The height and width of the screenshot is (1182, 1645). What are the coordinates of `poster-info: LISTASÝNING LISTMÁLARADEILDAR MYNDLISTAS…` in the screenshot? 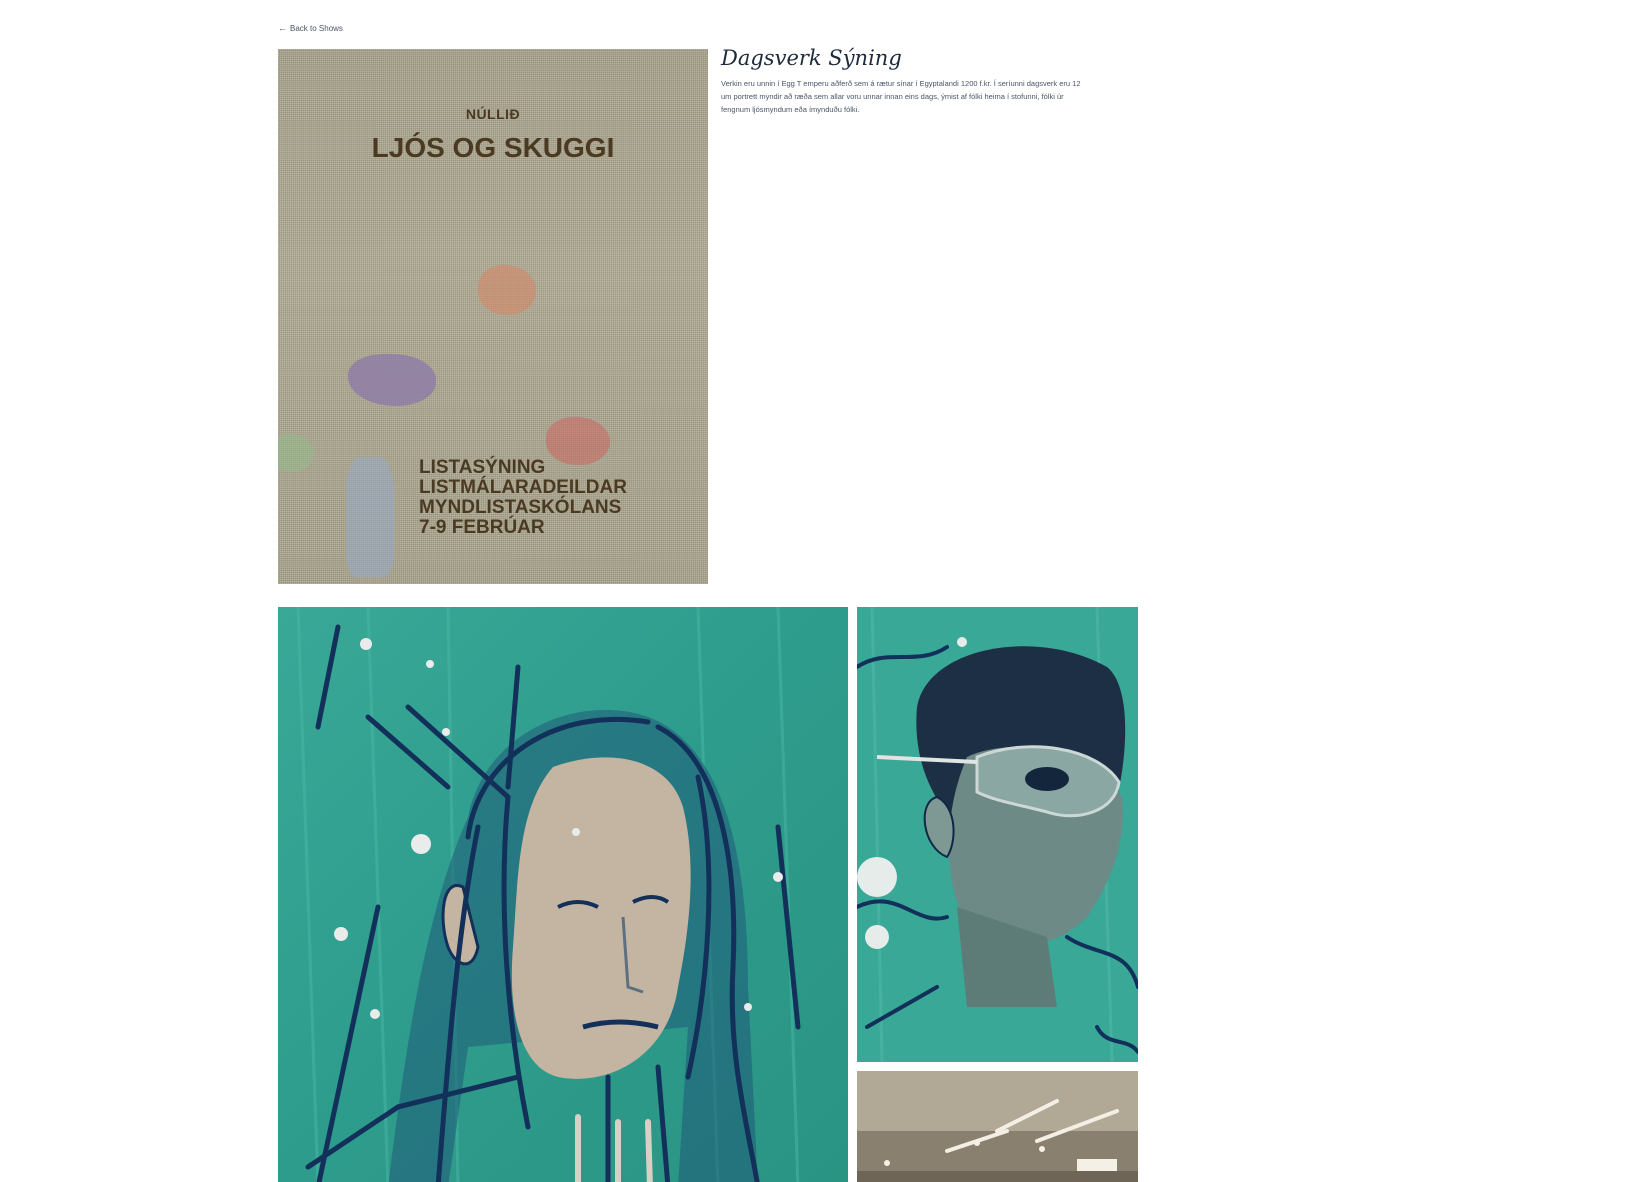 It's located at (523, 498).